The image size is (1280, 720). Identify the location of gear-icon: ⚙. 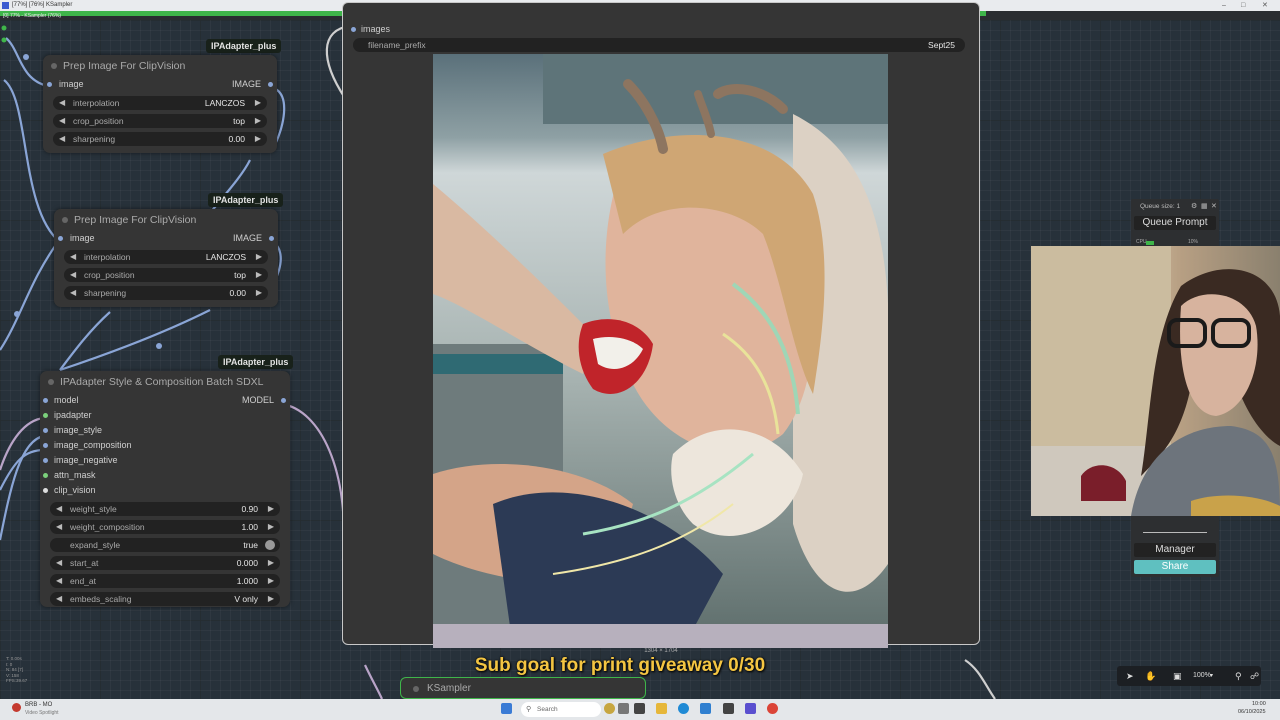
(1194, 206).